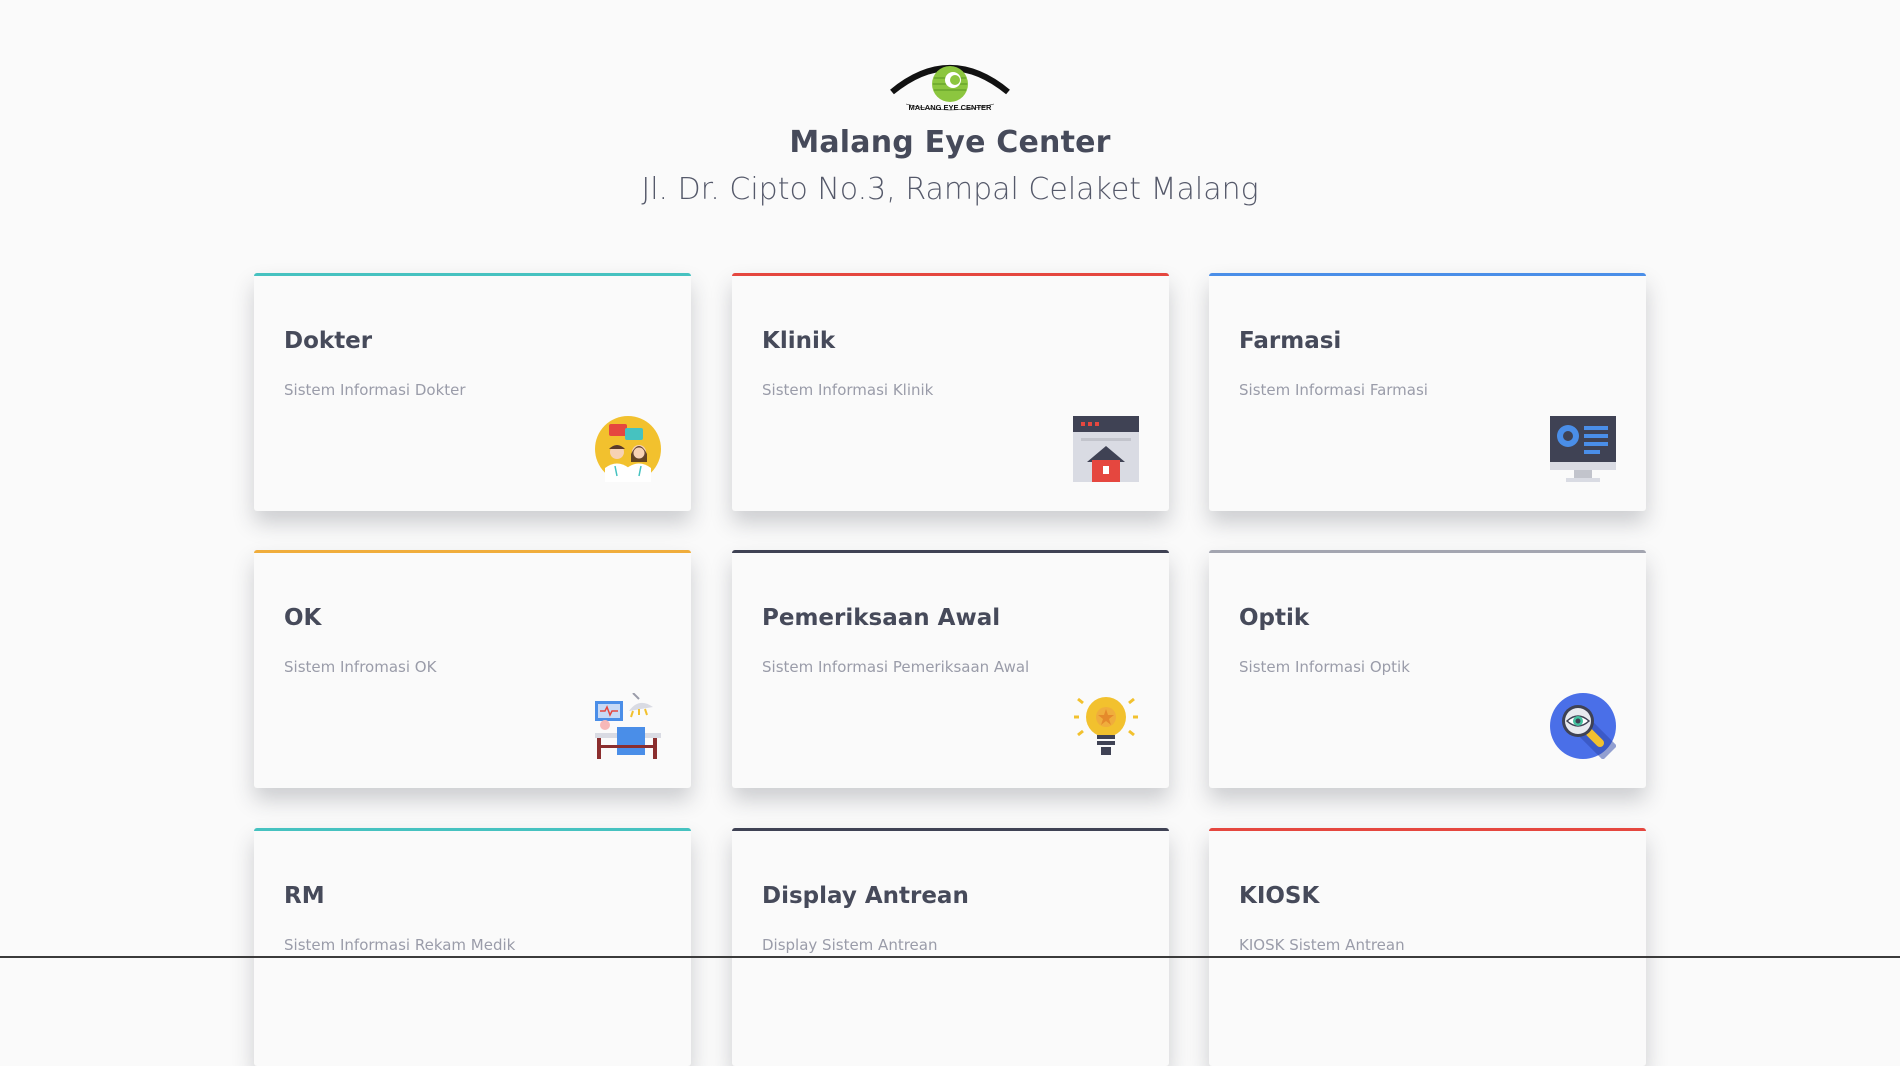 The height and width of the screenshot is (1066, 1900). Describe the element at coordinates (472, 669) in the screenshot. I see `card-ok: OK Sistem Infromasi OK` at that location.